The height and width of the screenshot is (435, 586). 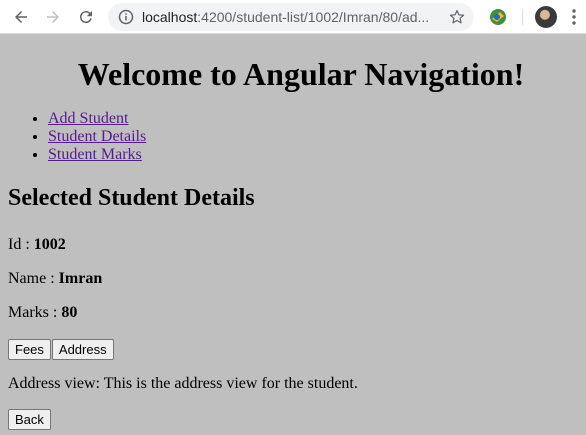 I want to click on url-host: localhost, so click(x=170, y=17).